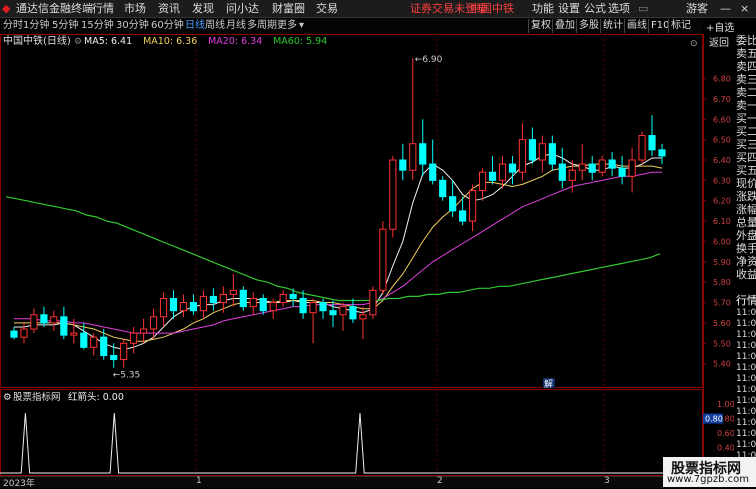 Image resolution: width=756 pixels, height=489 pixels. Describe the element at coordinates (709, 472) in the screenshot. I see `watermark: 股票指标网 www.7gpzb.com` at that location.